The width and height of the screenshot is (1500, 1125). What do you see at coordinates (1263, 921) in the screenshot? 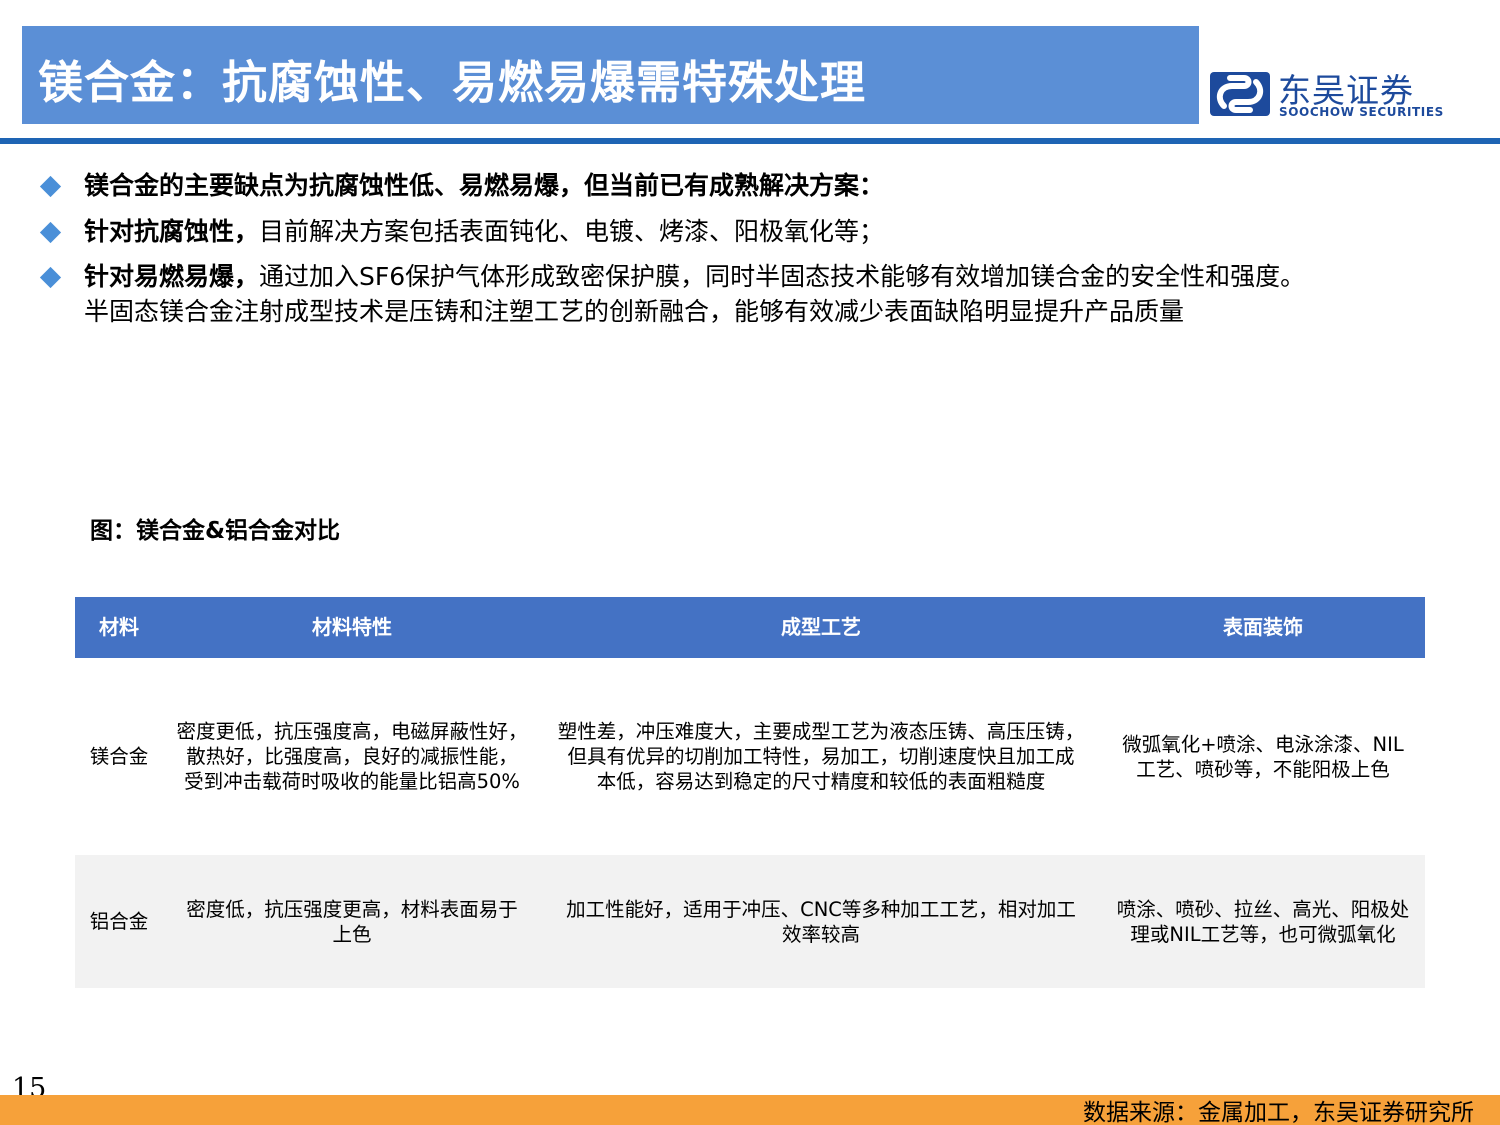
I see `cell-finish: 喷涂、喷砂、拉丝、高光、阳极处 理或NIL工艺等，也可微弧氧化` at bounding box center [1263, 921].